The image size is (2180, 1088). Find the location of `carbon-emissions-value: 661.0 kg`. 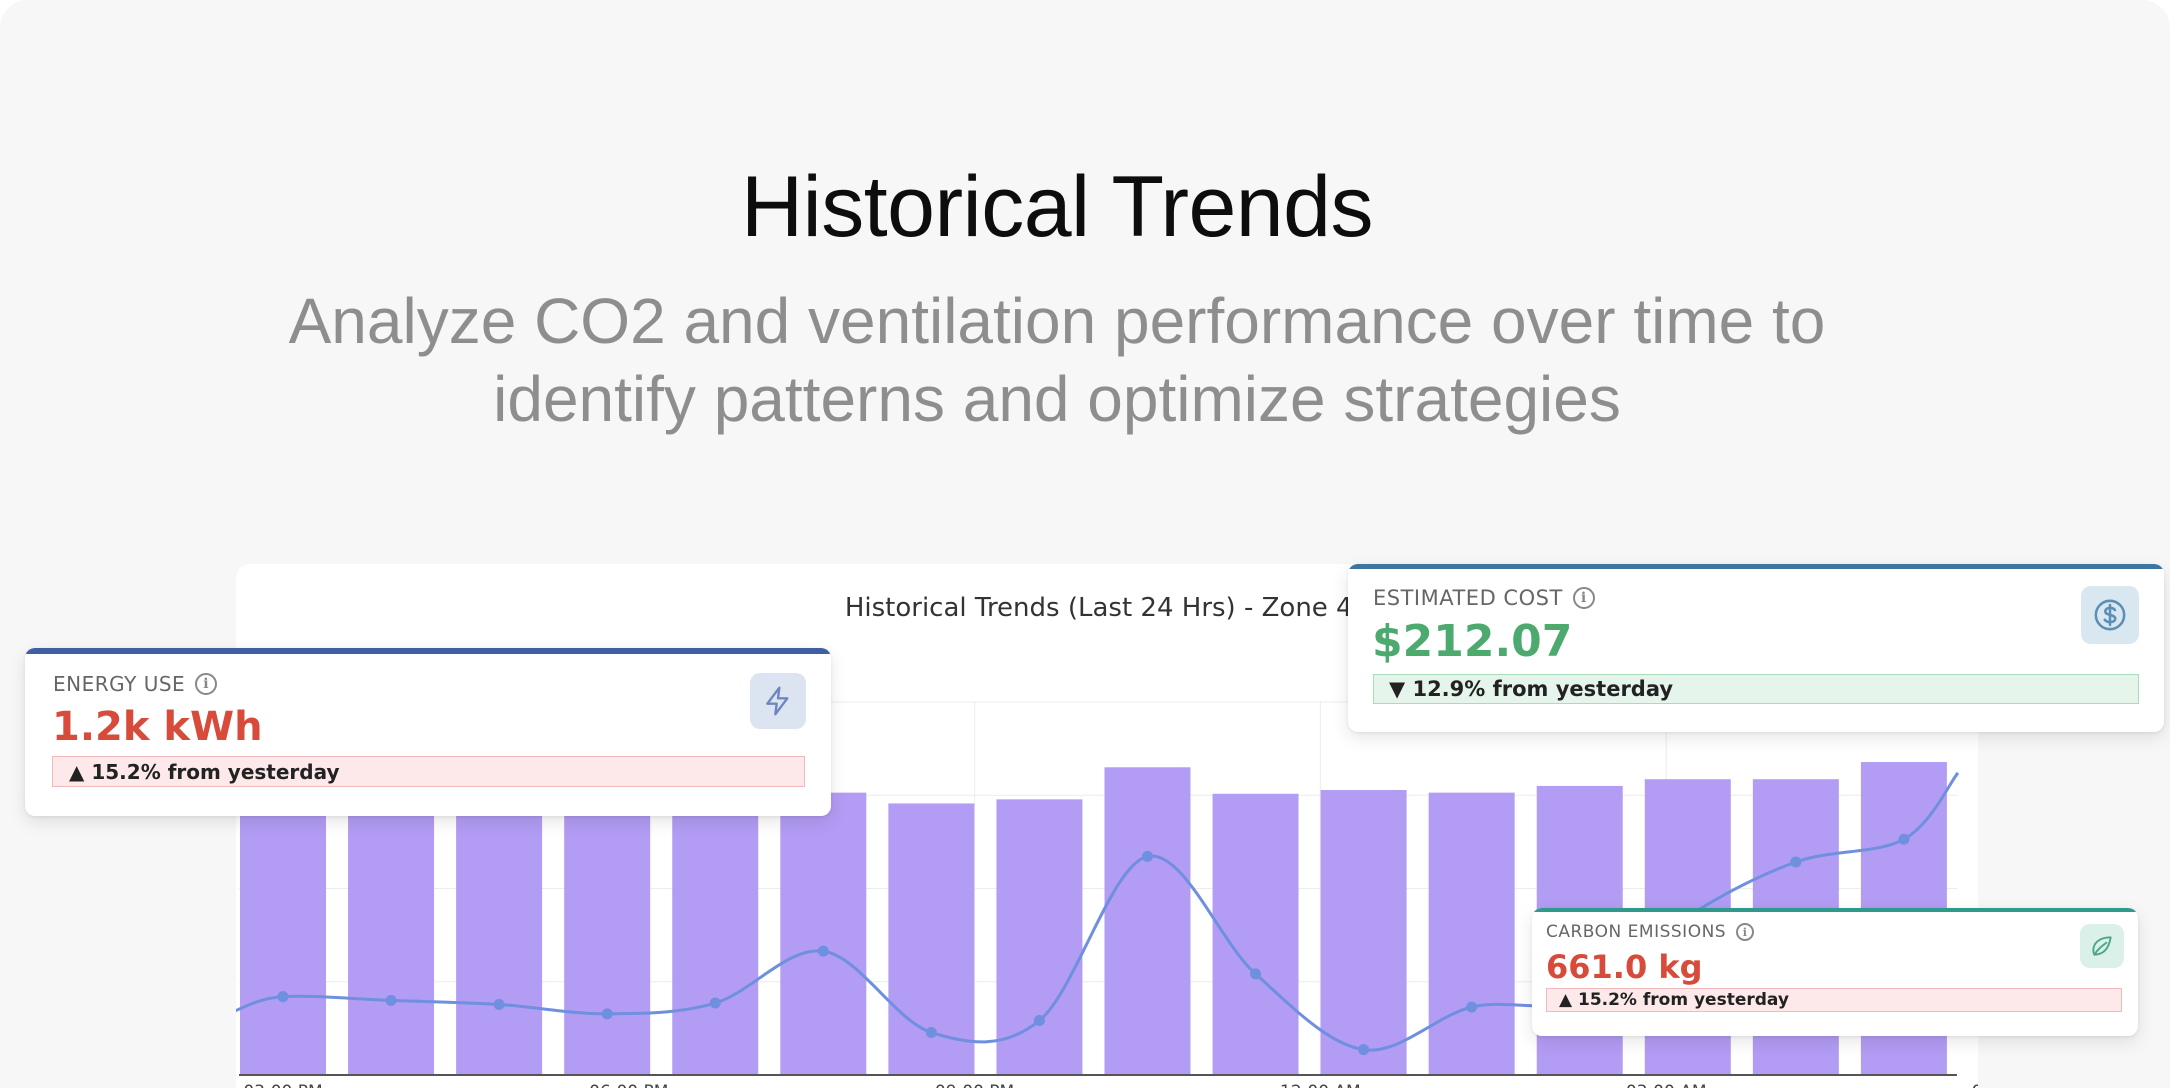

carbon-emissions-value: 661.0 kg is located at coordinates (1624, 967).